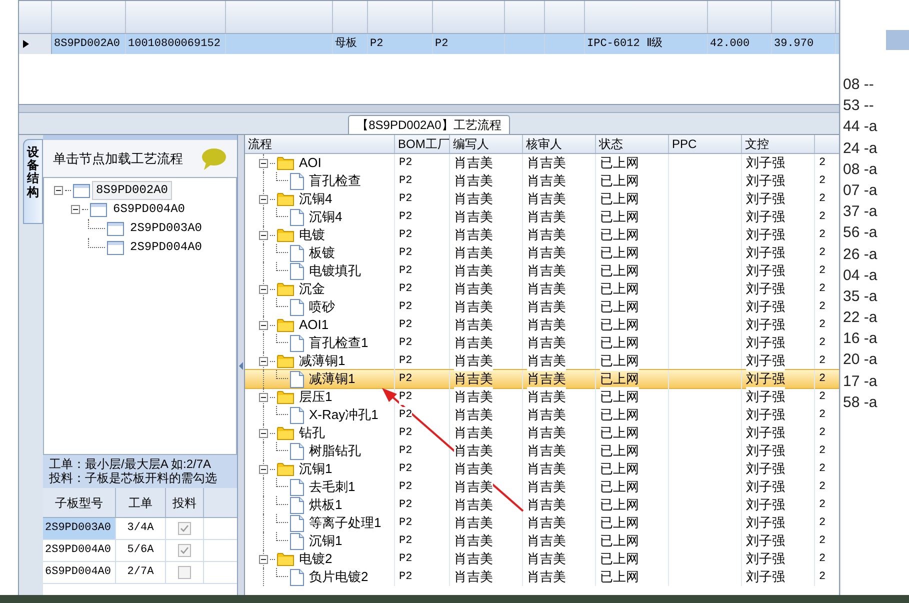 The width and height of the screenshot is (909, 603). Describe the element at coordinates (141, 550) in the screenshot. I see `table-cell: 5/6A` at that location.